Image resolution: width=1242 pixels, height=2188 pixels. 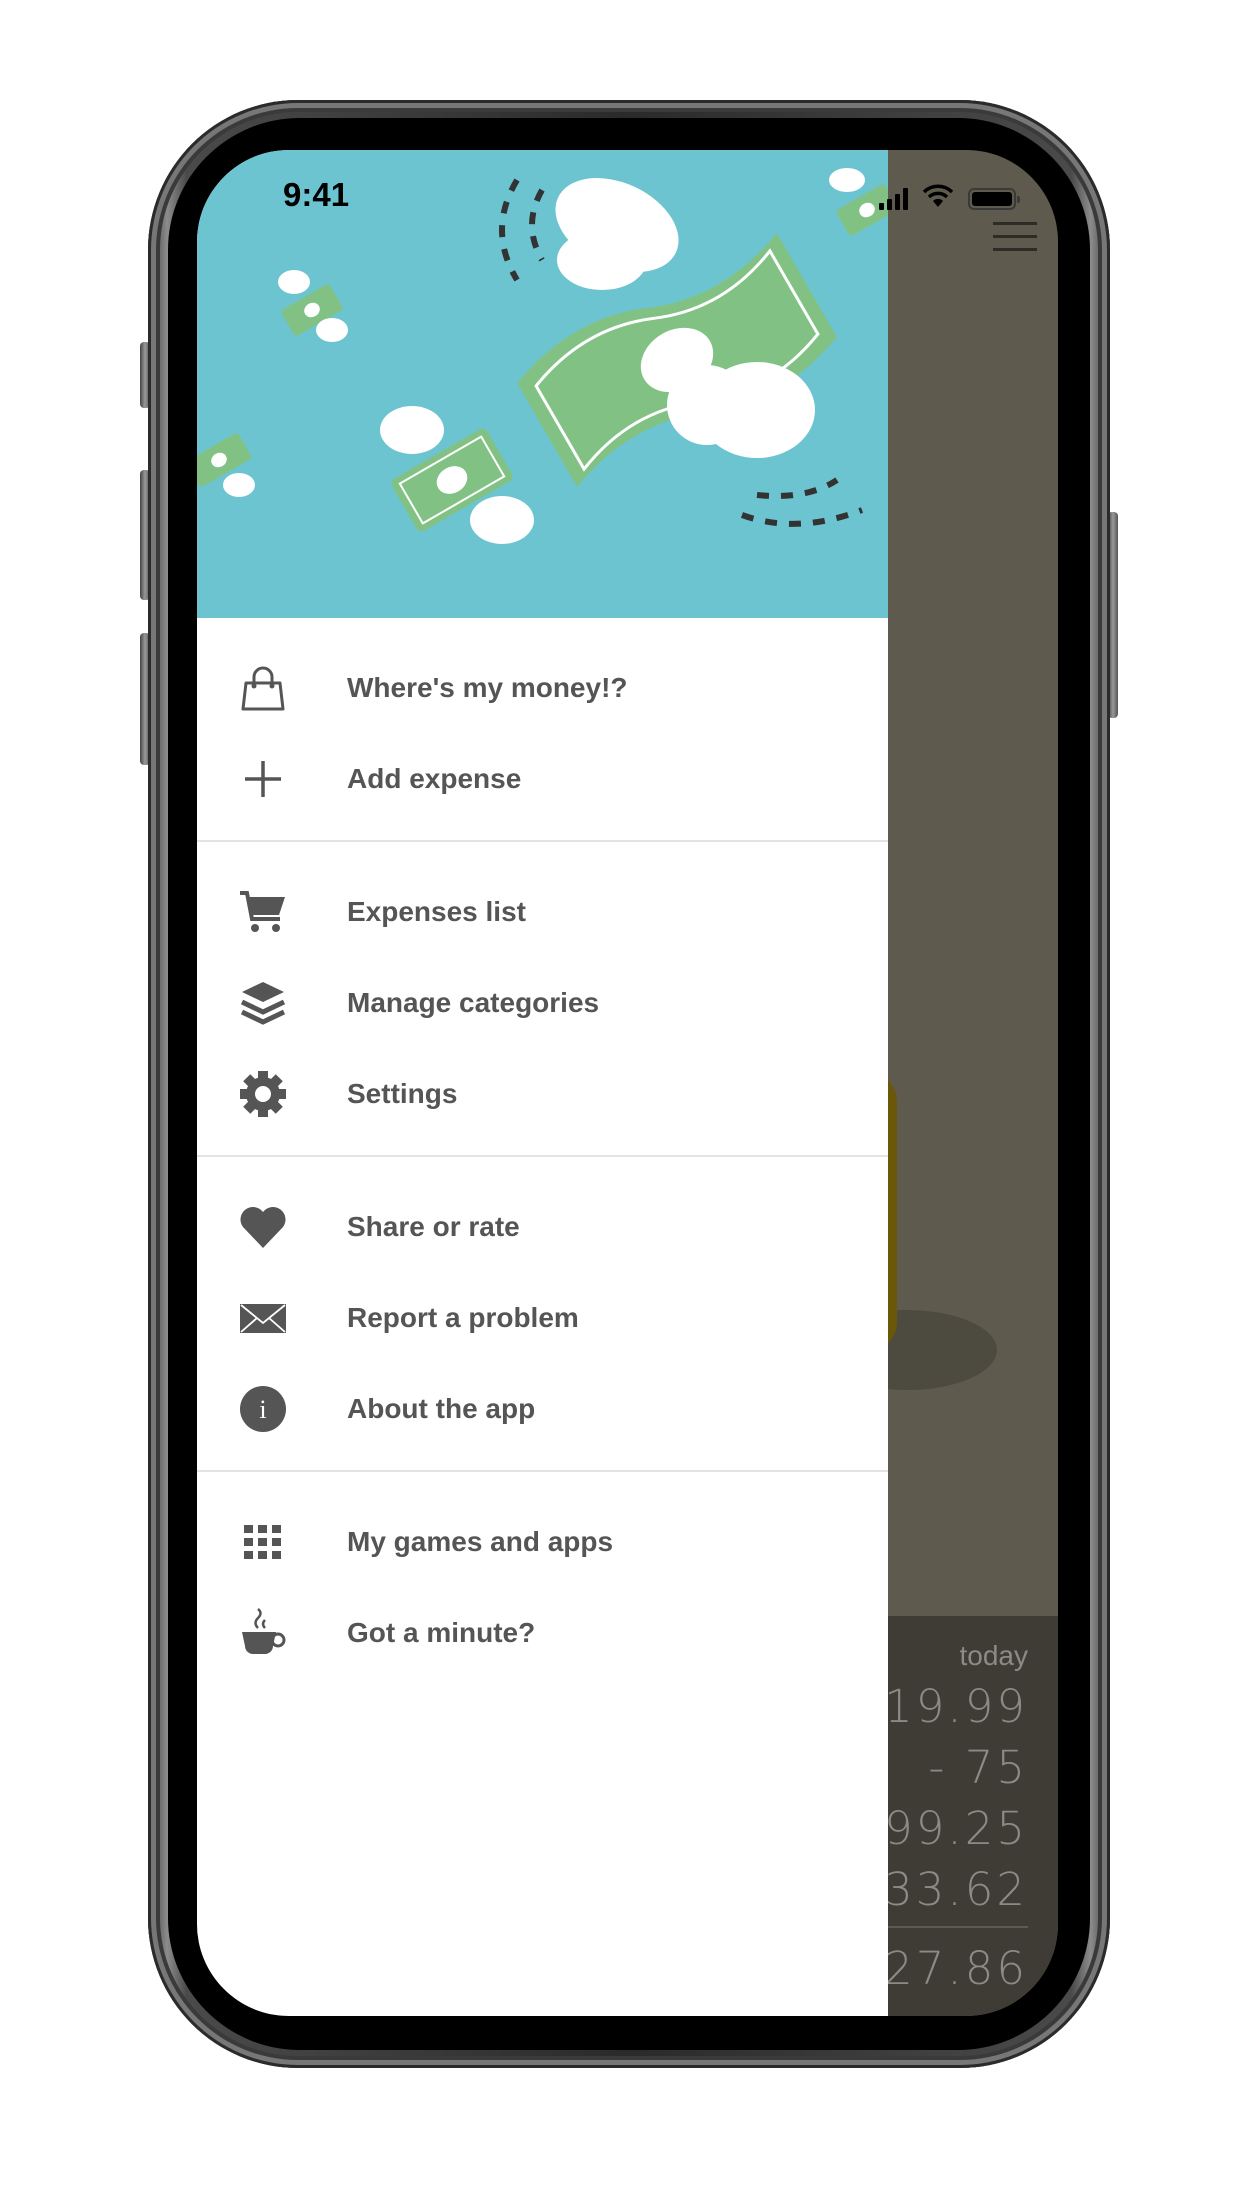 I want to click on plus-icon, so click(x=263, y=779).